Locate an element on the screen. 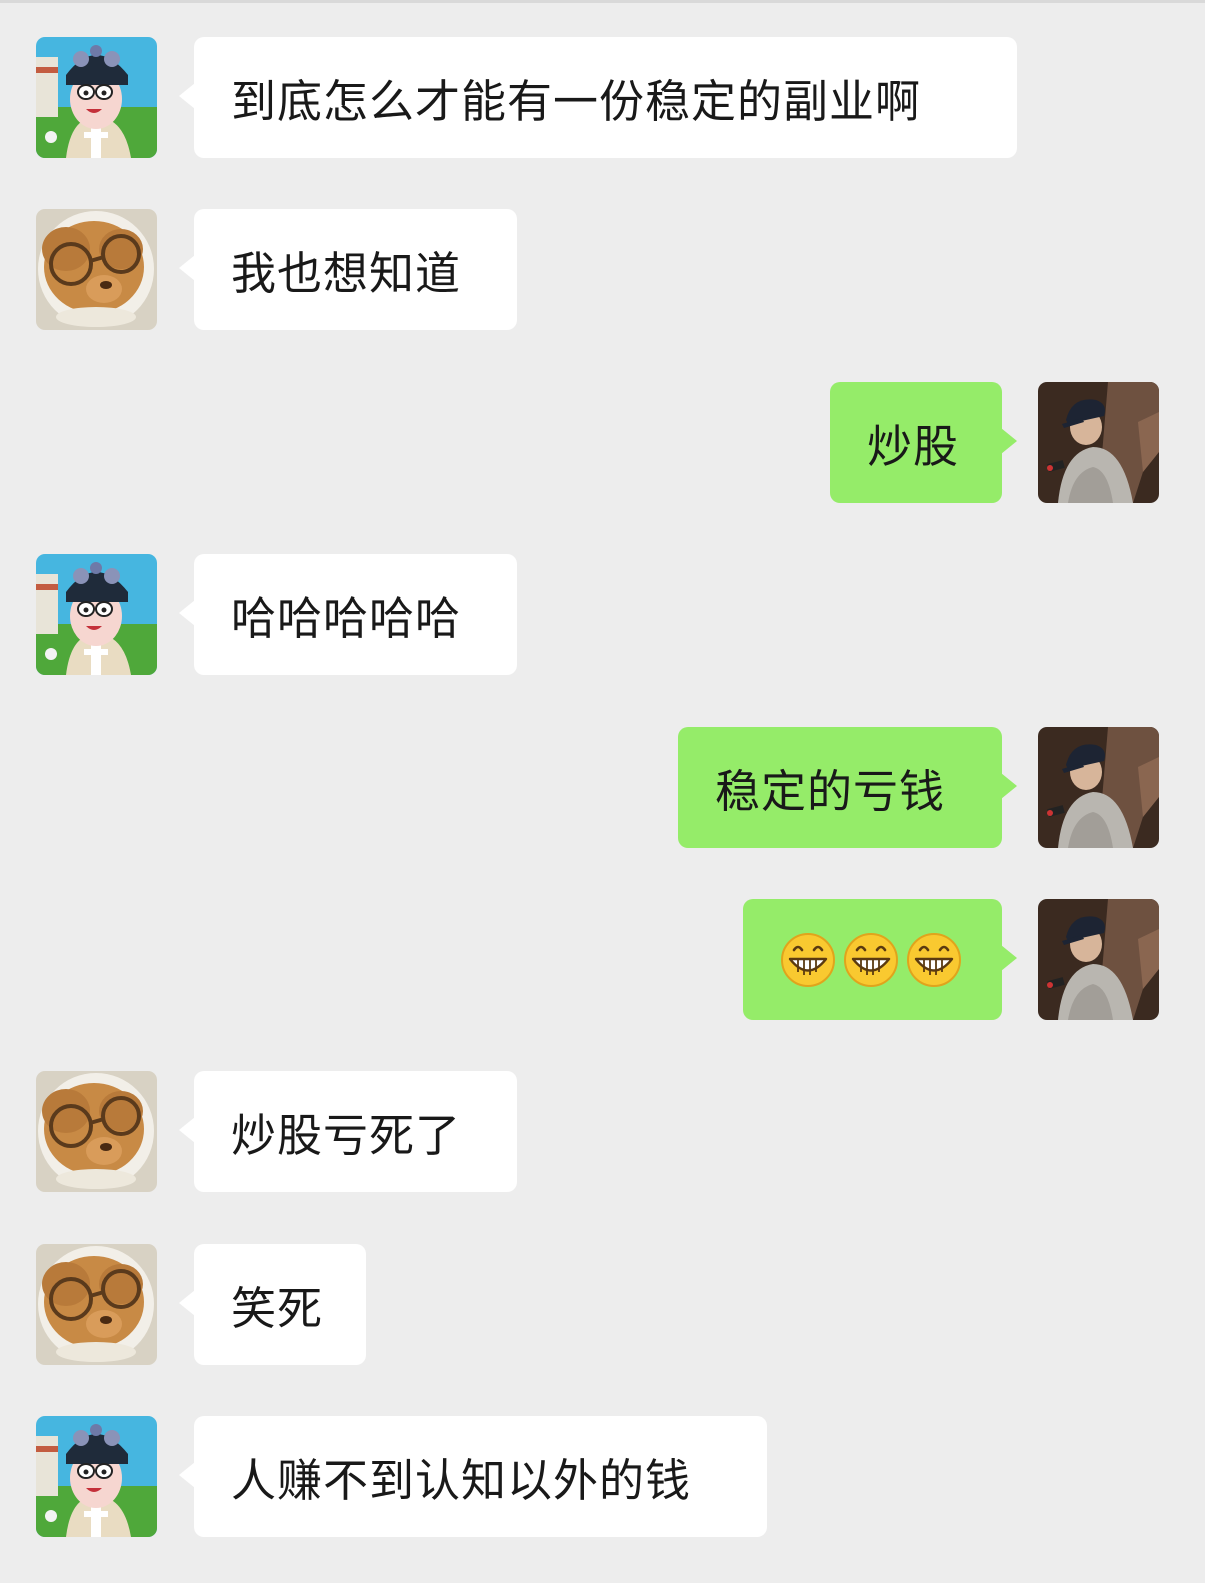 This screenshot has height=1583, width=1205. message-bubble: 人赚不到认知以外的钱 is located at coordinates (473, 1476).